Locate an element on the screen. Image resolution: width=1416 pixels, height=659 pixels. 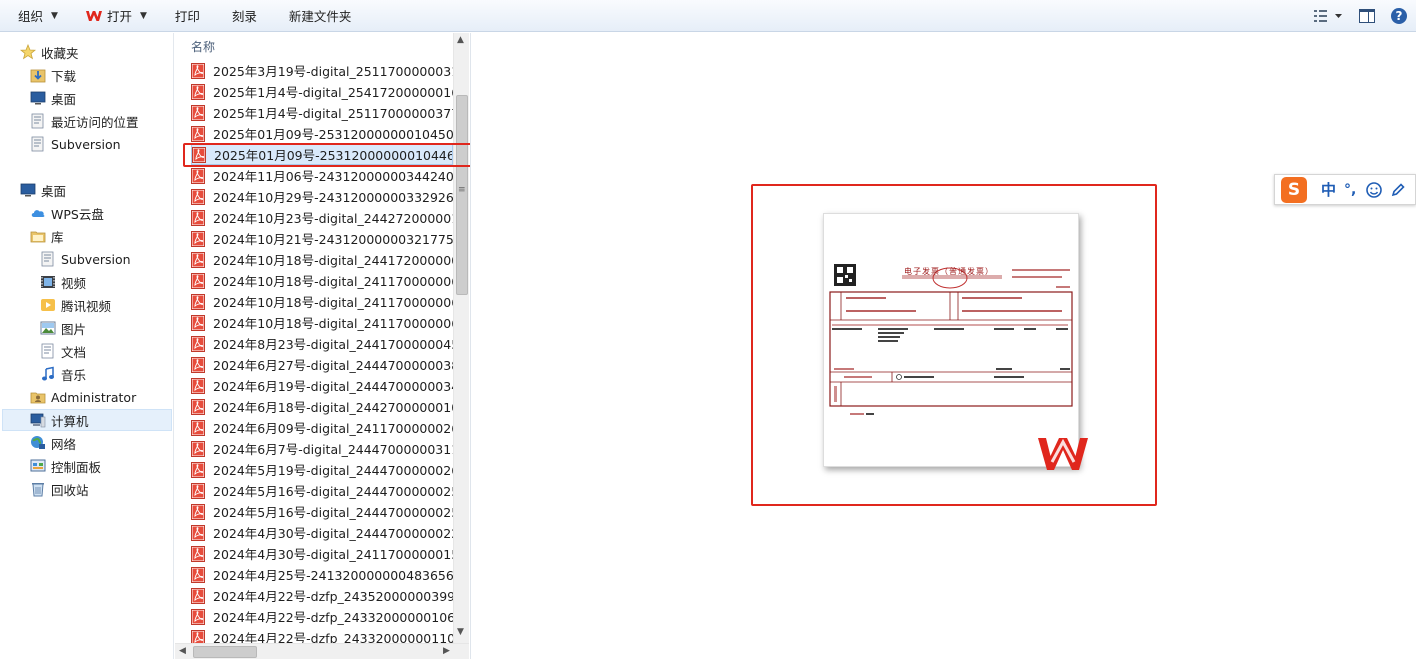
file-name: 2025年1月4号-digital_25417200000016520 is located at coordinates (333, 92).